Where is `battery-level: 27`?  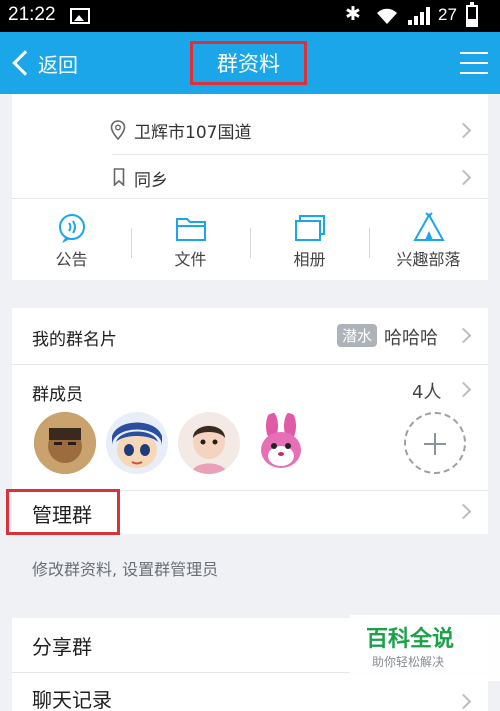 battery-level: 27 is located at coordinates (447, 14).